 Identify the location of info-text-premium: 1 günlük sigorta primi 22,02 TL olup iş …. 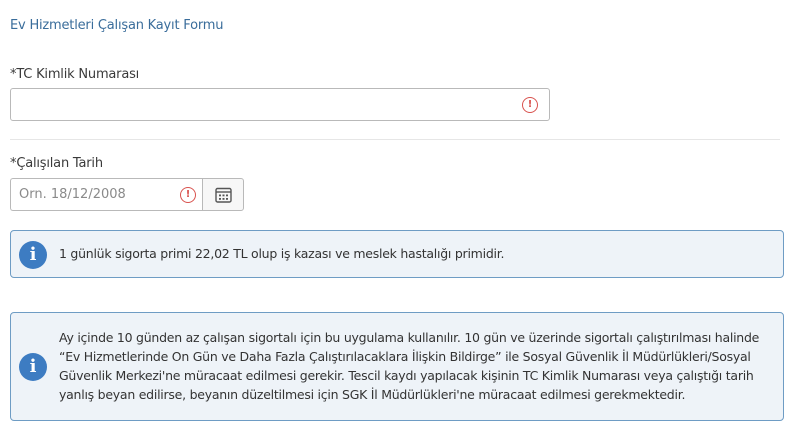
(282, 253).